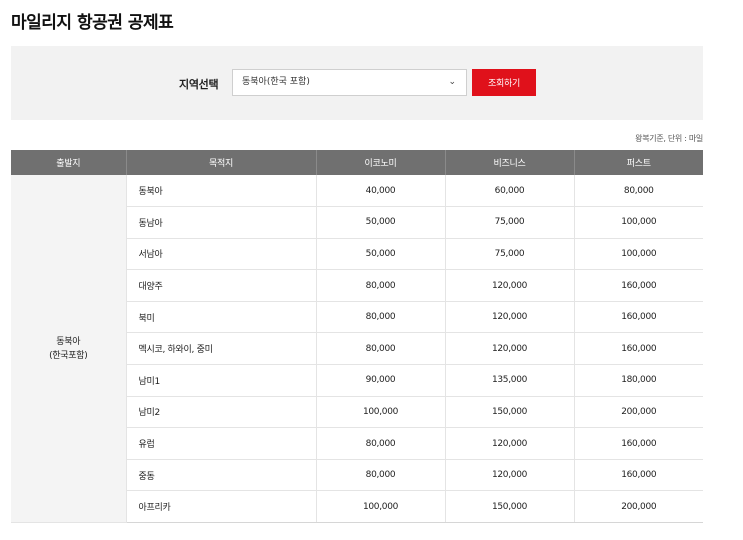 The image size is (743, 540). I want to click on destination-cell: 멕시코, 하와이, 중미, so click(221, 349).